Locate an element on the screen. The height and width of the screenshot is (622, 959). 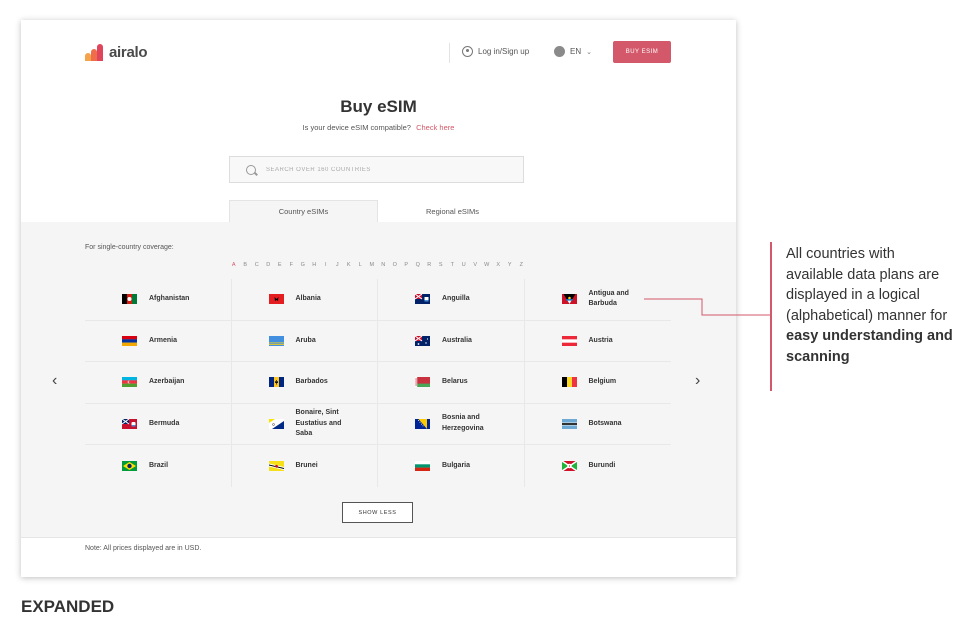
country-item-bulgaria: Bulgaria is located at coordinates (451, 466).